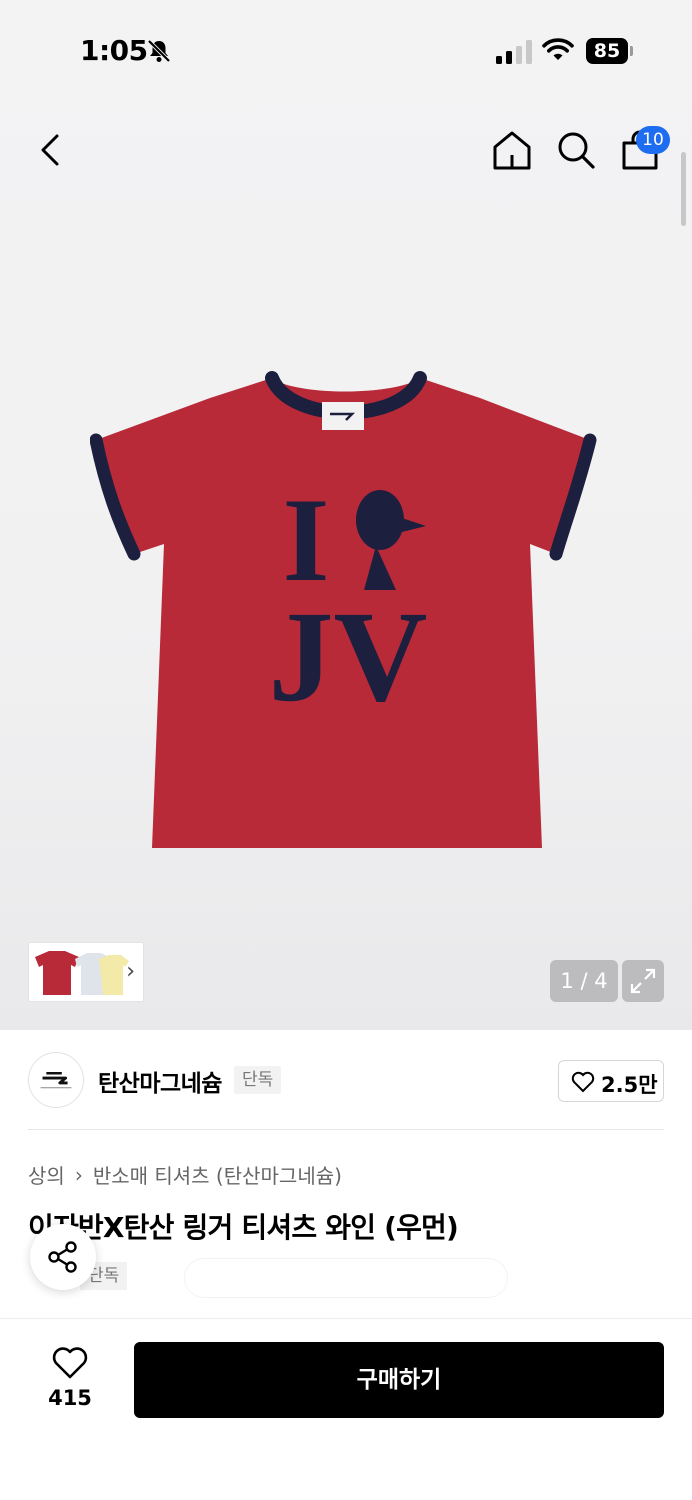 The height and width of the screenshot is (1500, 692). What do you see at coordinates (514, 52) in the screenshot?
I see `signal-icon` at bounding box center [514, 52].